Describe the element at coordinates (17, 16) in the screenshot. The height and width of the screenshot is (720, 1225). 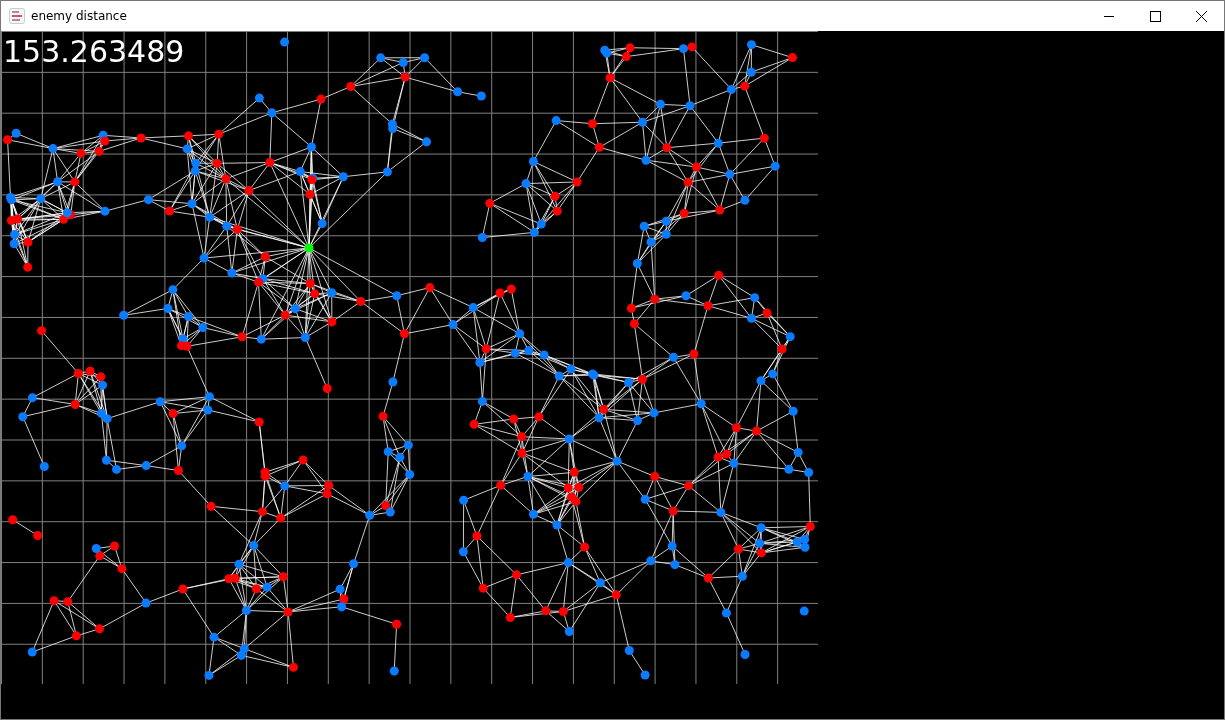
I see `app-icon` at that location.